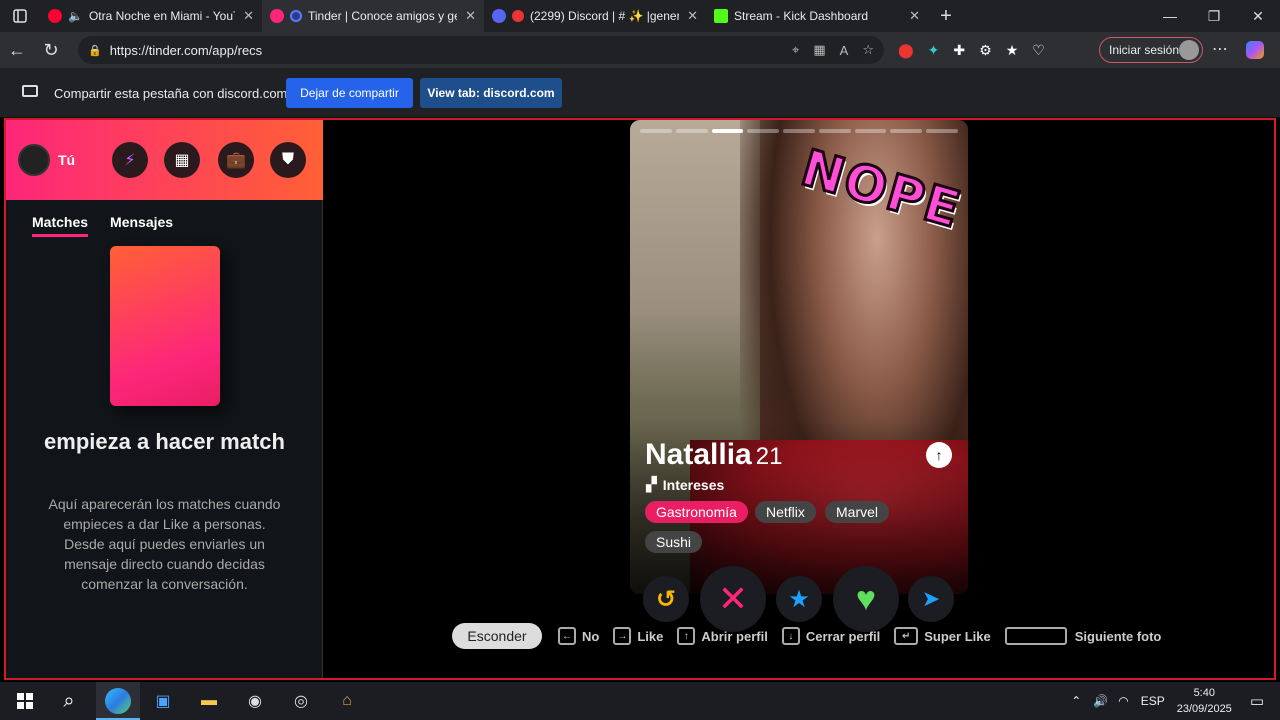 The width and height of the screenshot is (1280, 720). I want to click on url-bar: 🔒 https://tinder.com/app/recs ⌖ ▦ A ☆, so click(481, 50).